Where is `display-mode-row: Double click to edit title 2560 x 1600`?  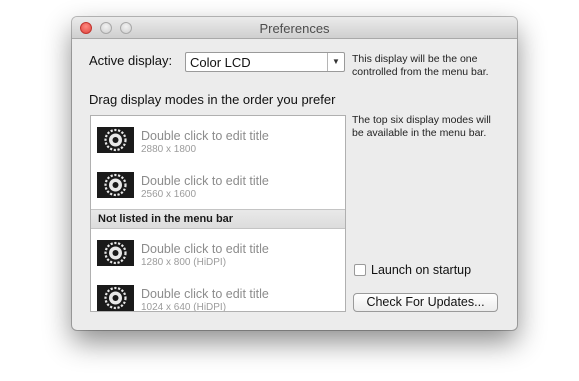
display-mode-row: Double click to edit title 2560 x 1600 is located at coordinates (218, 183).